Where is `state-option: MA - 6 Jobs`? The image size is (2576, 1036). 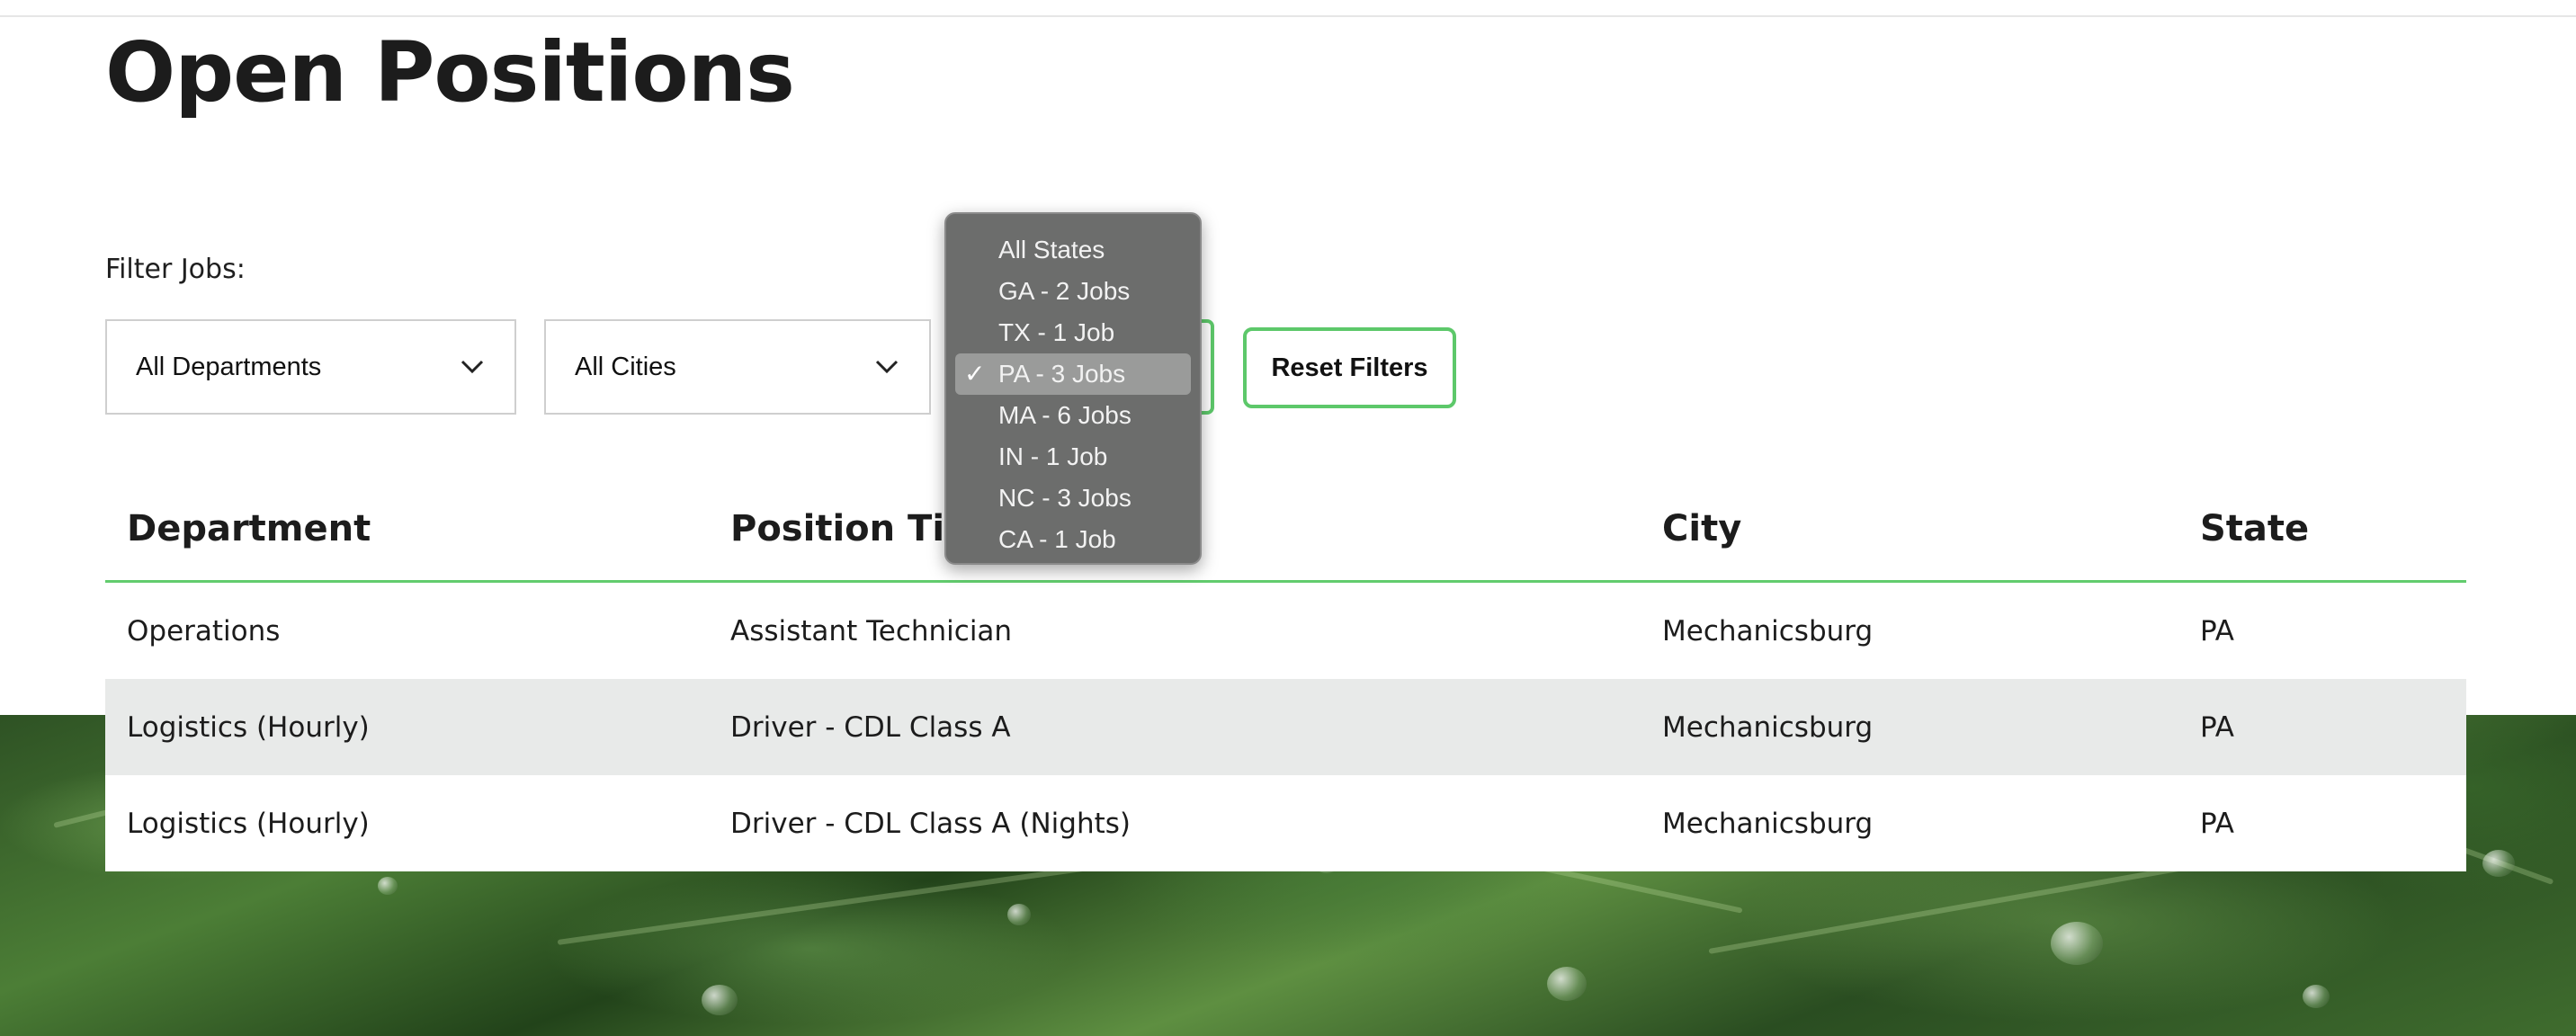
state-option: MA - 6 Jobs is located at coordinates (1073, 415).